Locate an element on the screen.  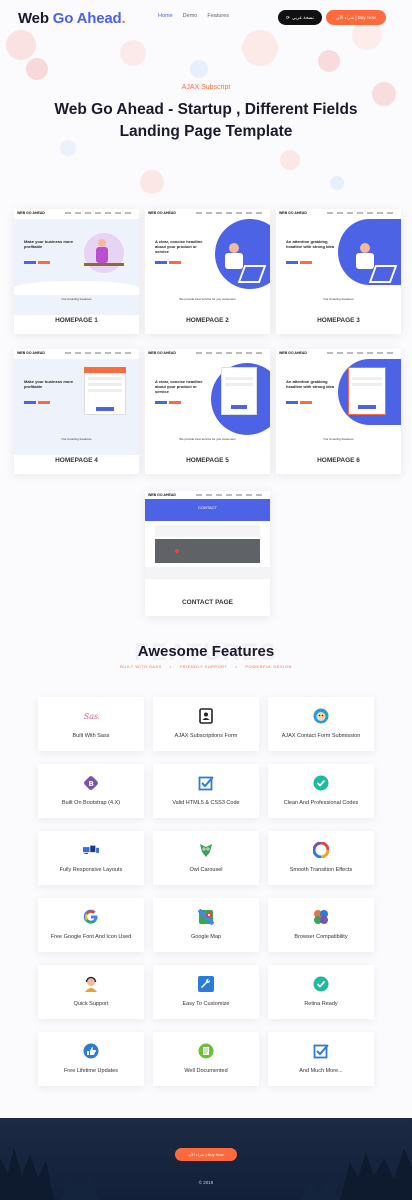
feature-card: Free Google Font And Icon Used is located at coordinates (91, 925).